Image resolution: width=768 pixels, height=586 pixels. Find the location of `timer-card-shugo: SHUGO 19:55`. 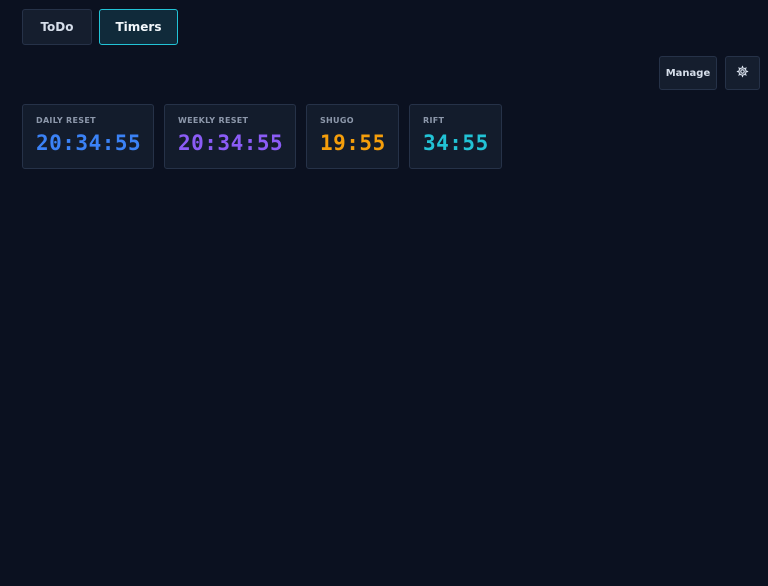

timer-card-shugo: SHUGO 19:55 is located at coordinates (352, 136).